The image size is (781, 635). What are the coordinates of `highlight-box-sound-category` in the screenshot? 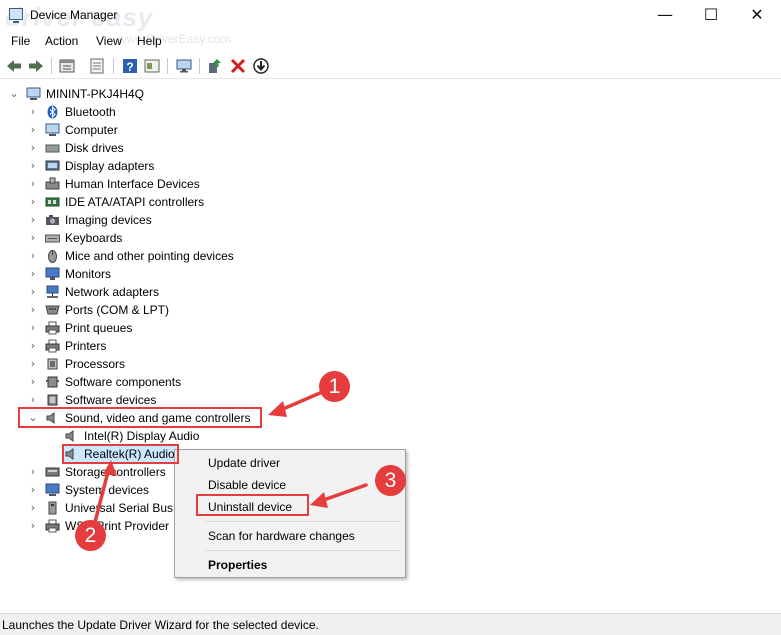 It's located at (140, 417).